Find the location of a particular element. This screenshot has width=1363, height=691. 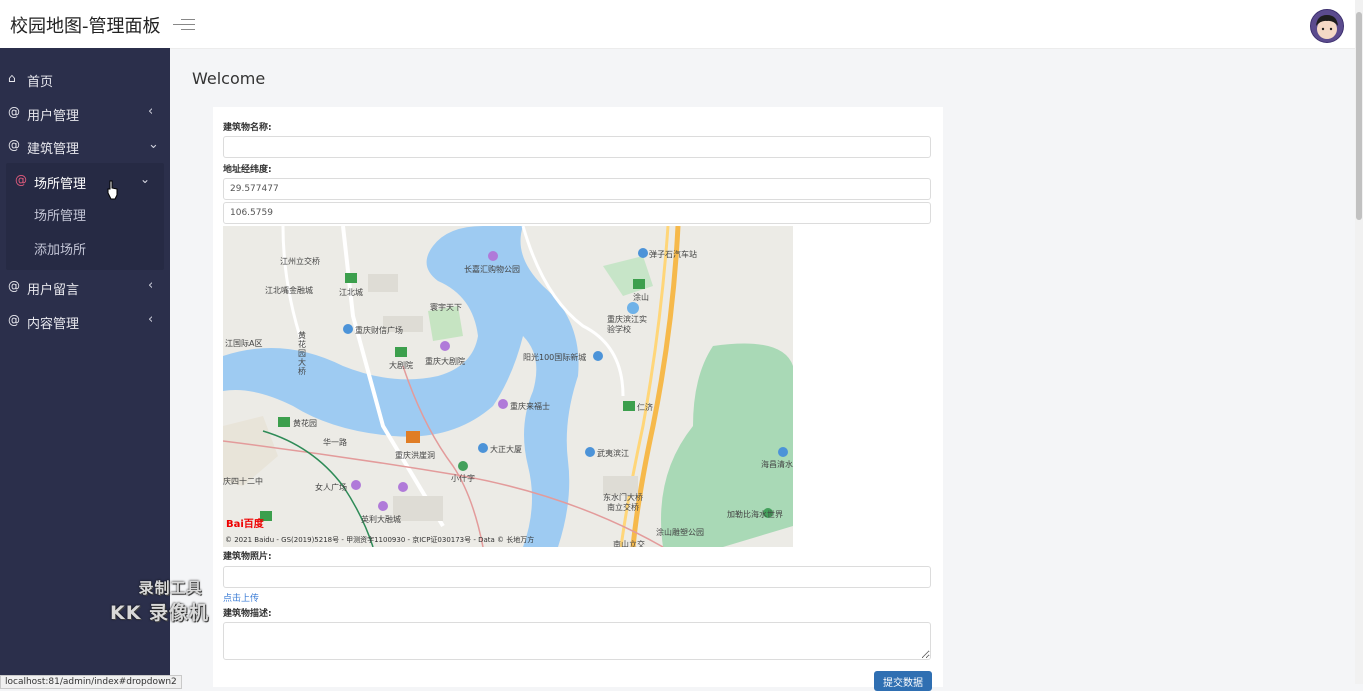

map-label: 涂山雕塑公园 is located at coordinates (680, 532).